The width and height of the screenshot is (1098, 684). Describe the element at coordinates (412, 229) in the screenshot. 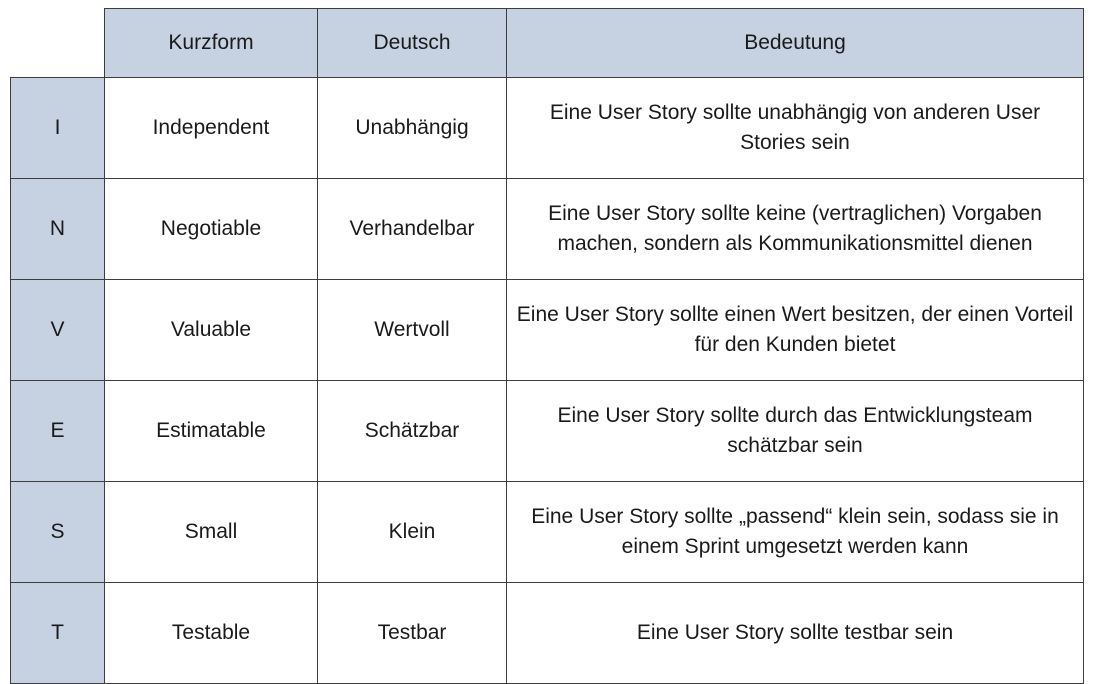

I see `row-deutsch: Verhandelbar` at that location.